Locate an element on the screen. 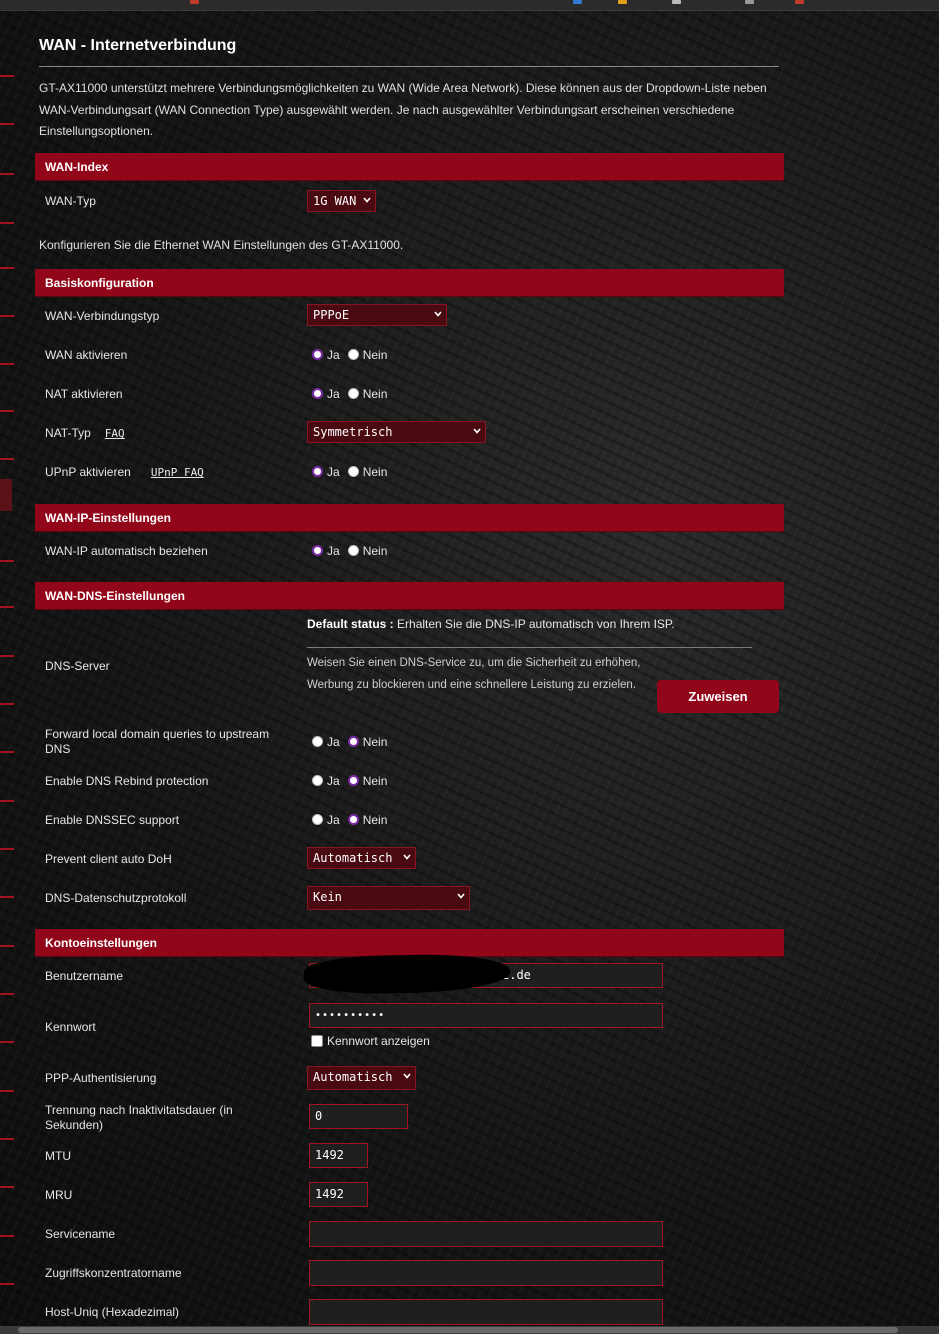 The image size is (939, 1334). wan-type-select: 1G WAN is located at coordinates (341, 201).